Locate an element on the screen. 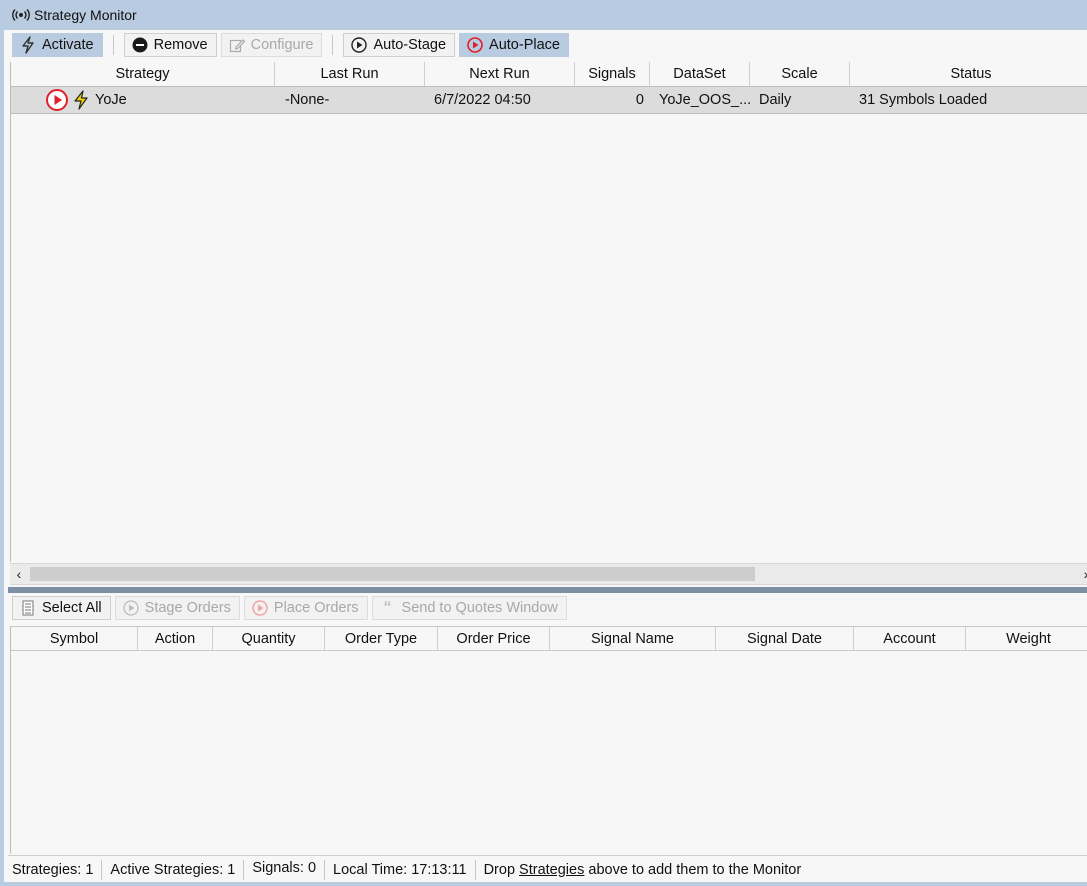 The image size is (1087, 886). column-header-account: Account is located at coordinates (910, 638).